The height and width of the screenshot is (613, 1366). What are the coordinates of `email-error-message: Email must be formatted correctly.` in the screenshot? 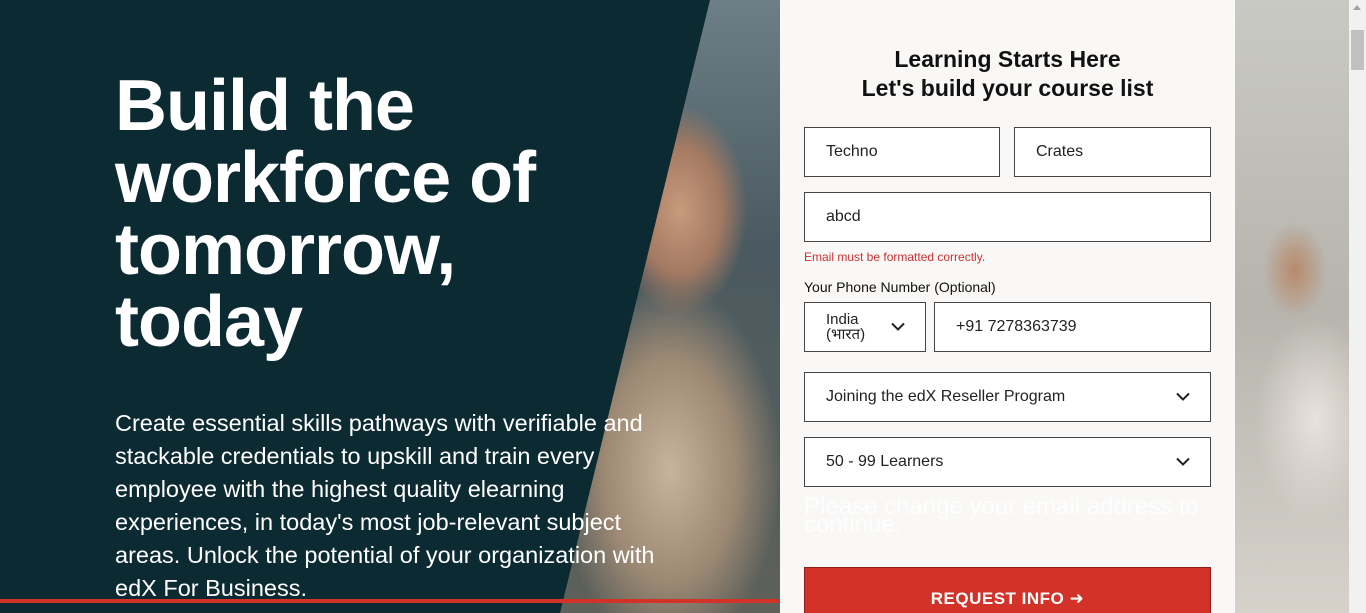 It's located at (895, 257).